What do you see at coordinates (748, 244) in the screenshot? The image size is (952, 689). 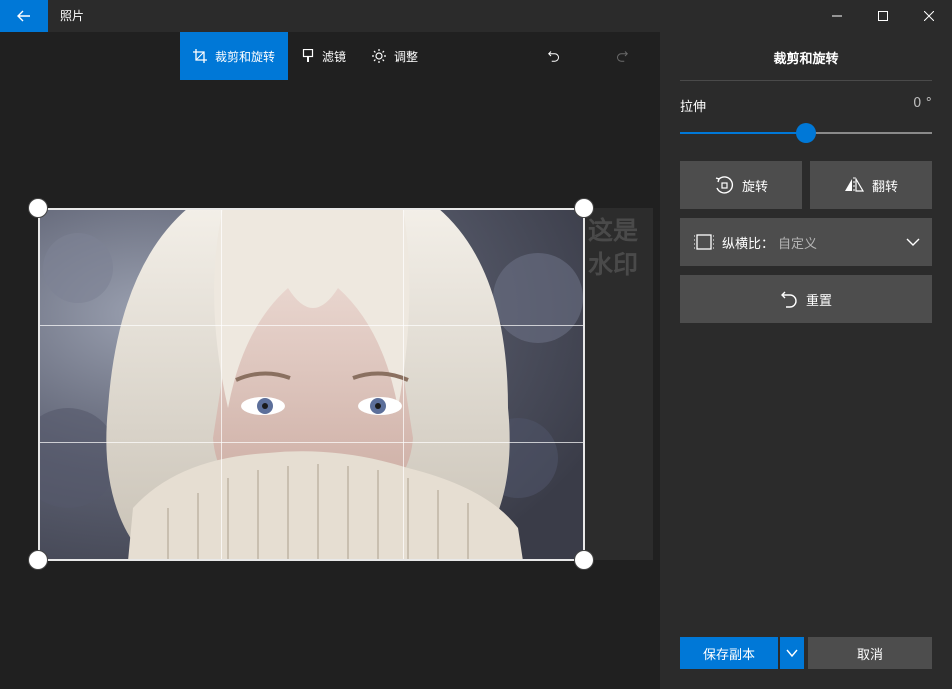 I see `aspect-ratio-label: 纵横比：` at bounding box center [748, 244].